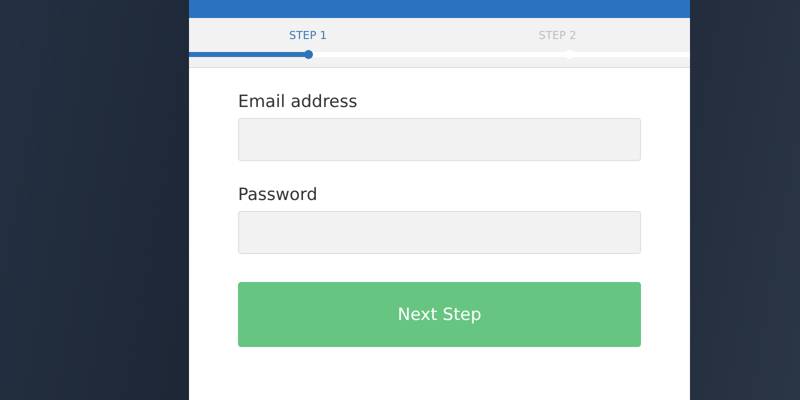  I want to click on step-label: STEP 1, so click(308, 40).